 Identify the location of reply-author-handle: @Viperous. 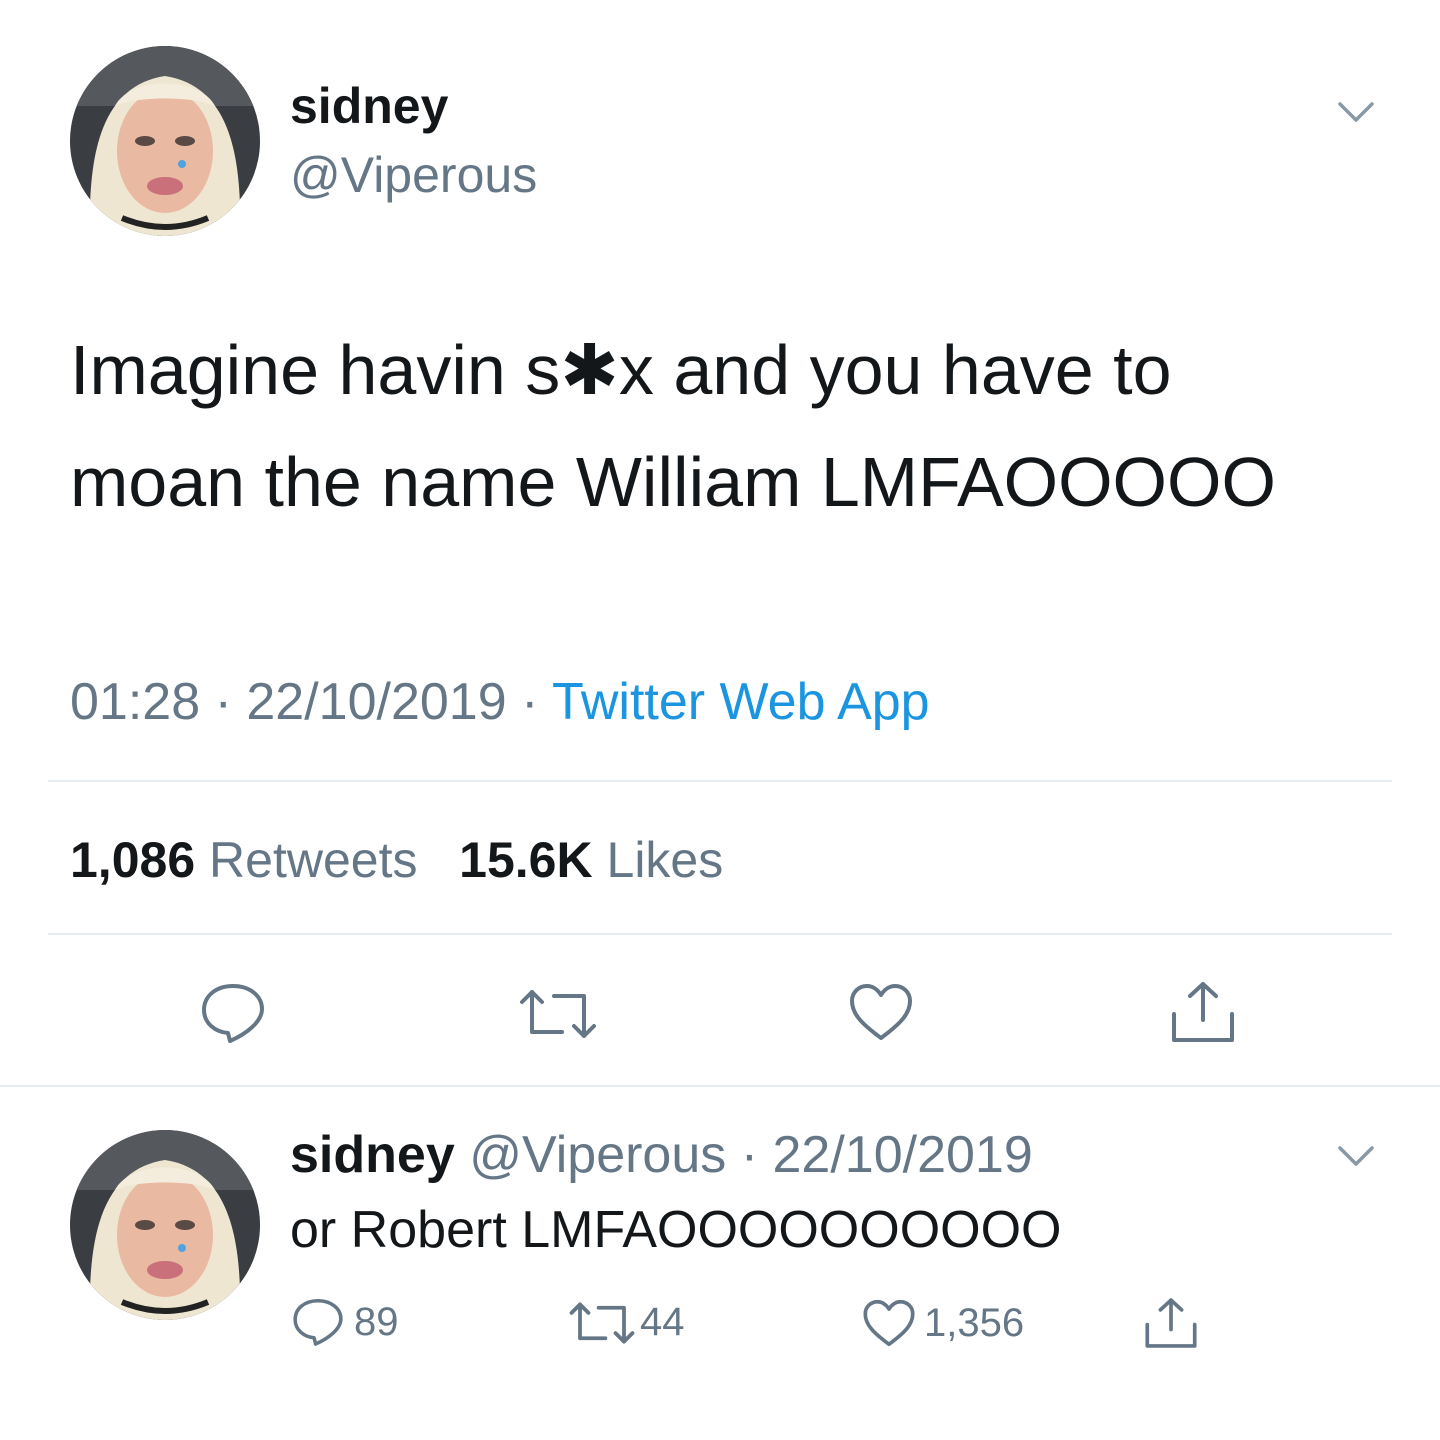
(597, 1155).